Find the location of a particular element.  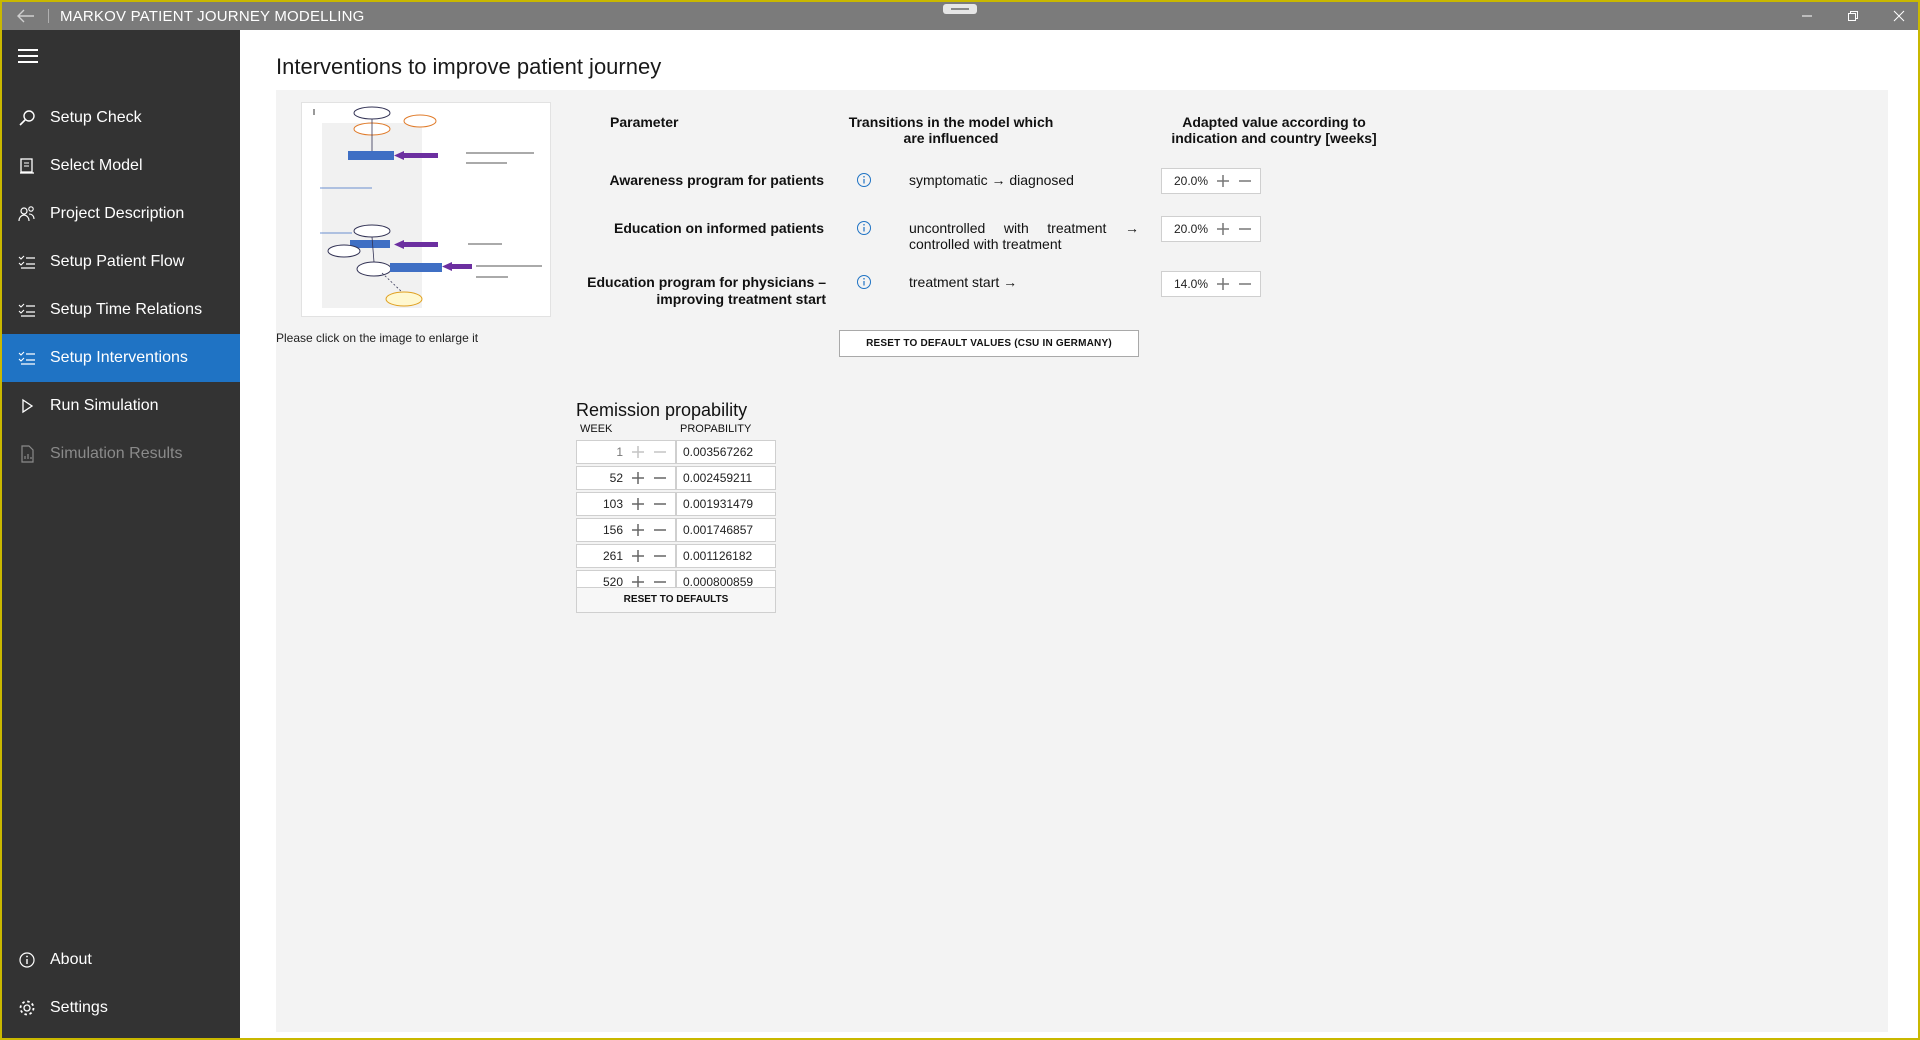

awareness-value-stepper: 20.0% is located at coordinates (1211, 181).